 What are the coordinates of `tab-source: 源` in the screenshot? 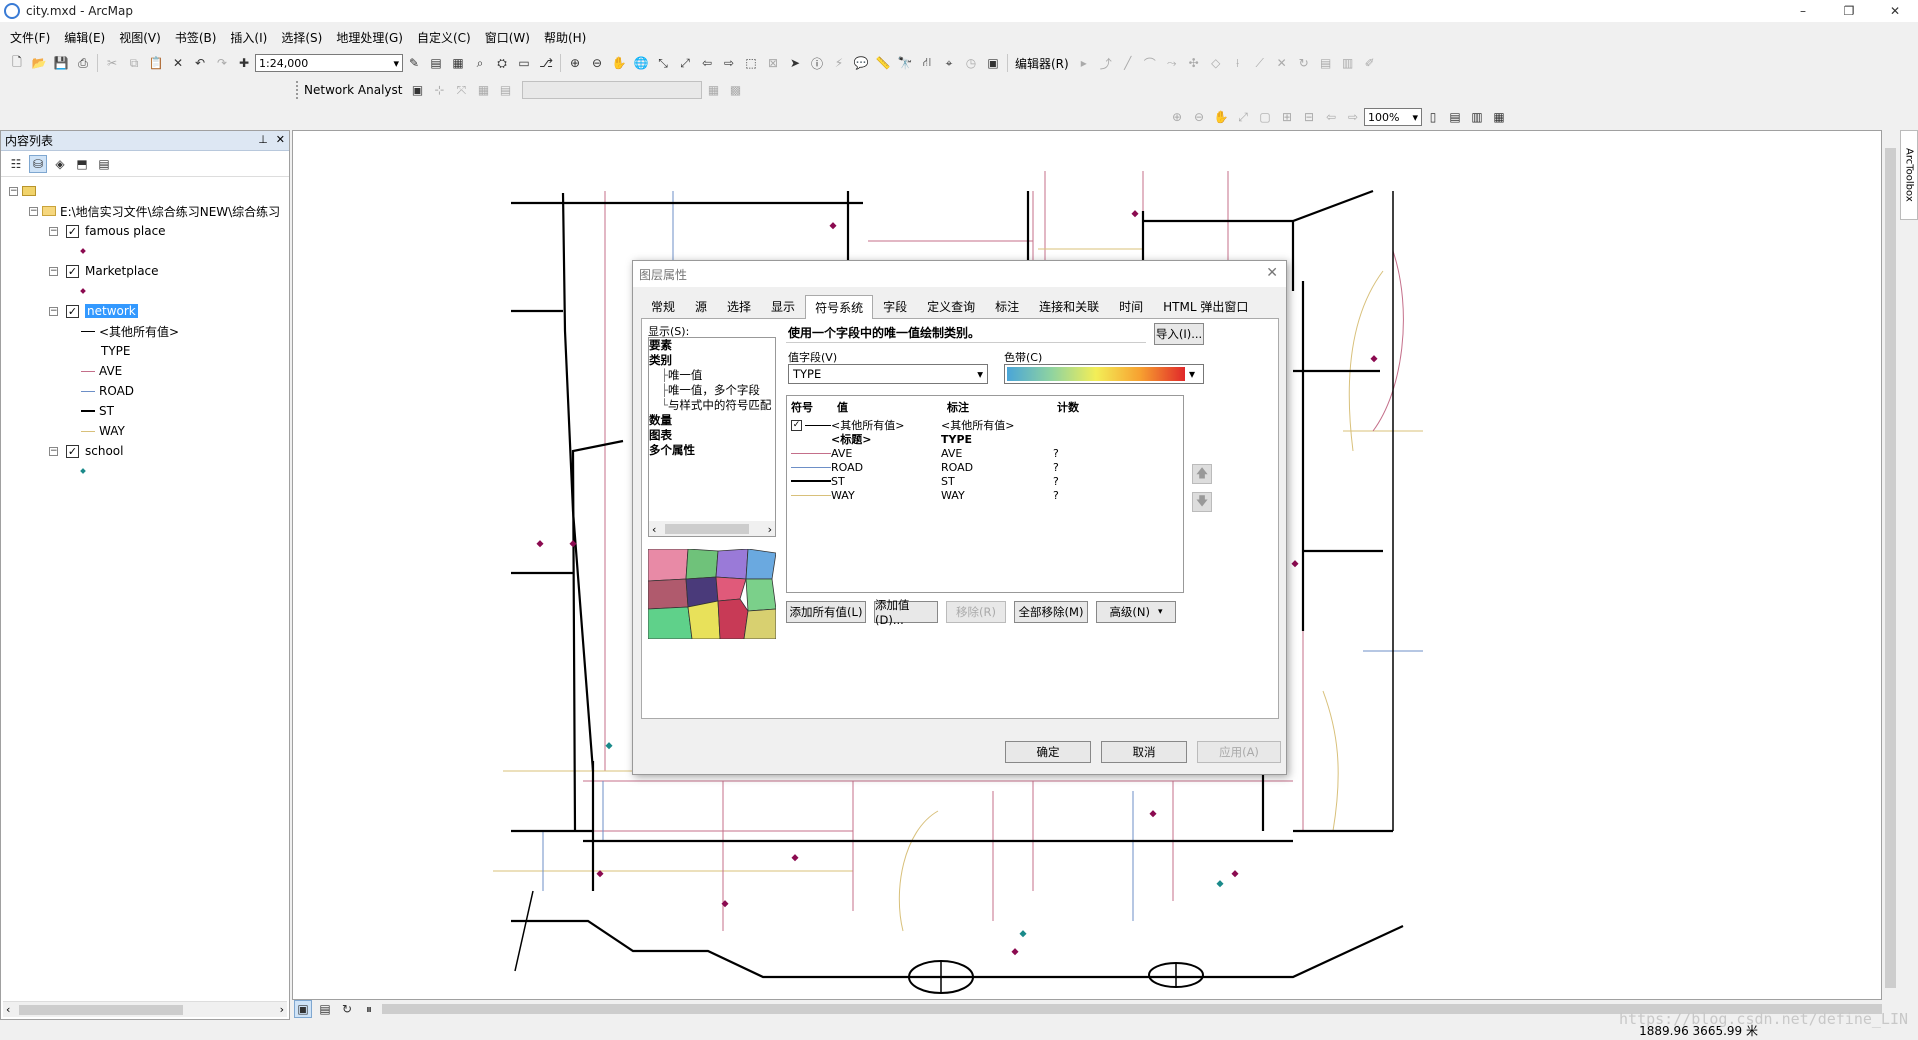 It's located at (701, 306).